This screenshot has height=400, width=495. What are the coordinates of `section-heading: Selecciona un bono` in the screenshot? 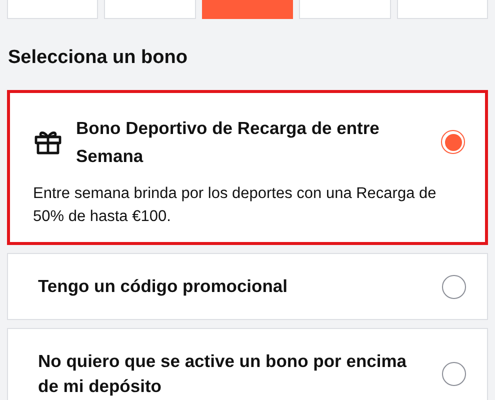 It's located at (98, 58).